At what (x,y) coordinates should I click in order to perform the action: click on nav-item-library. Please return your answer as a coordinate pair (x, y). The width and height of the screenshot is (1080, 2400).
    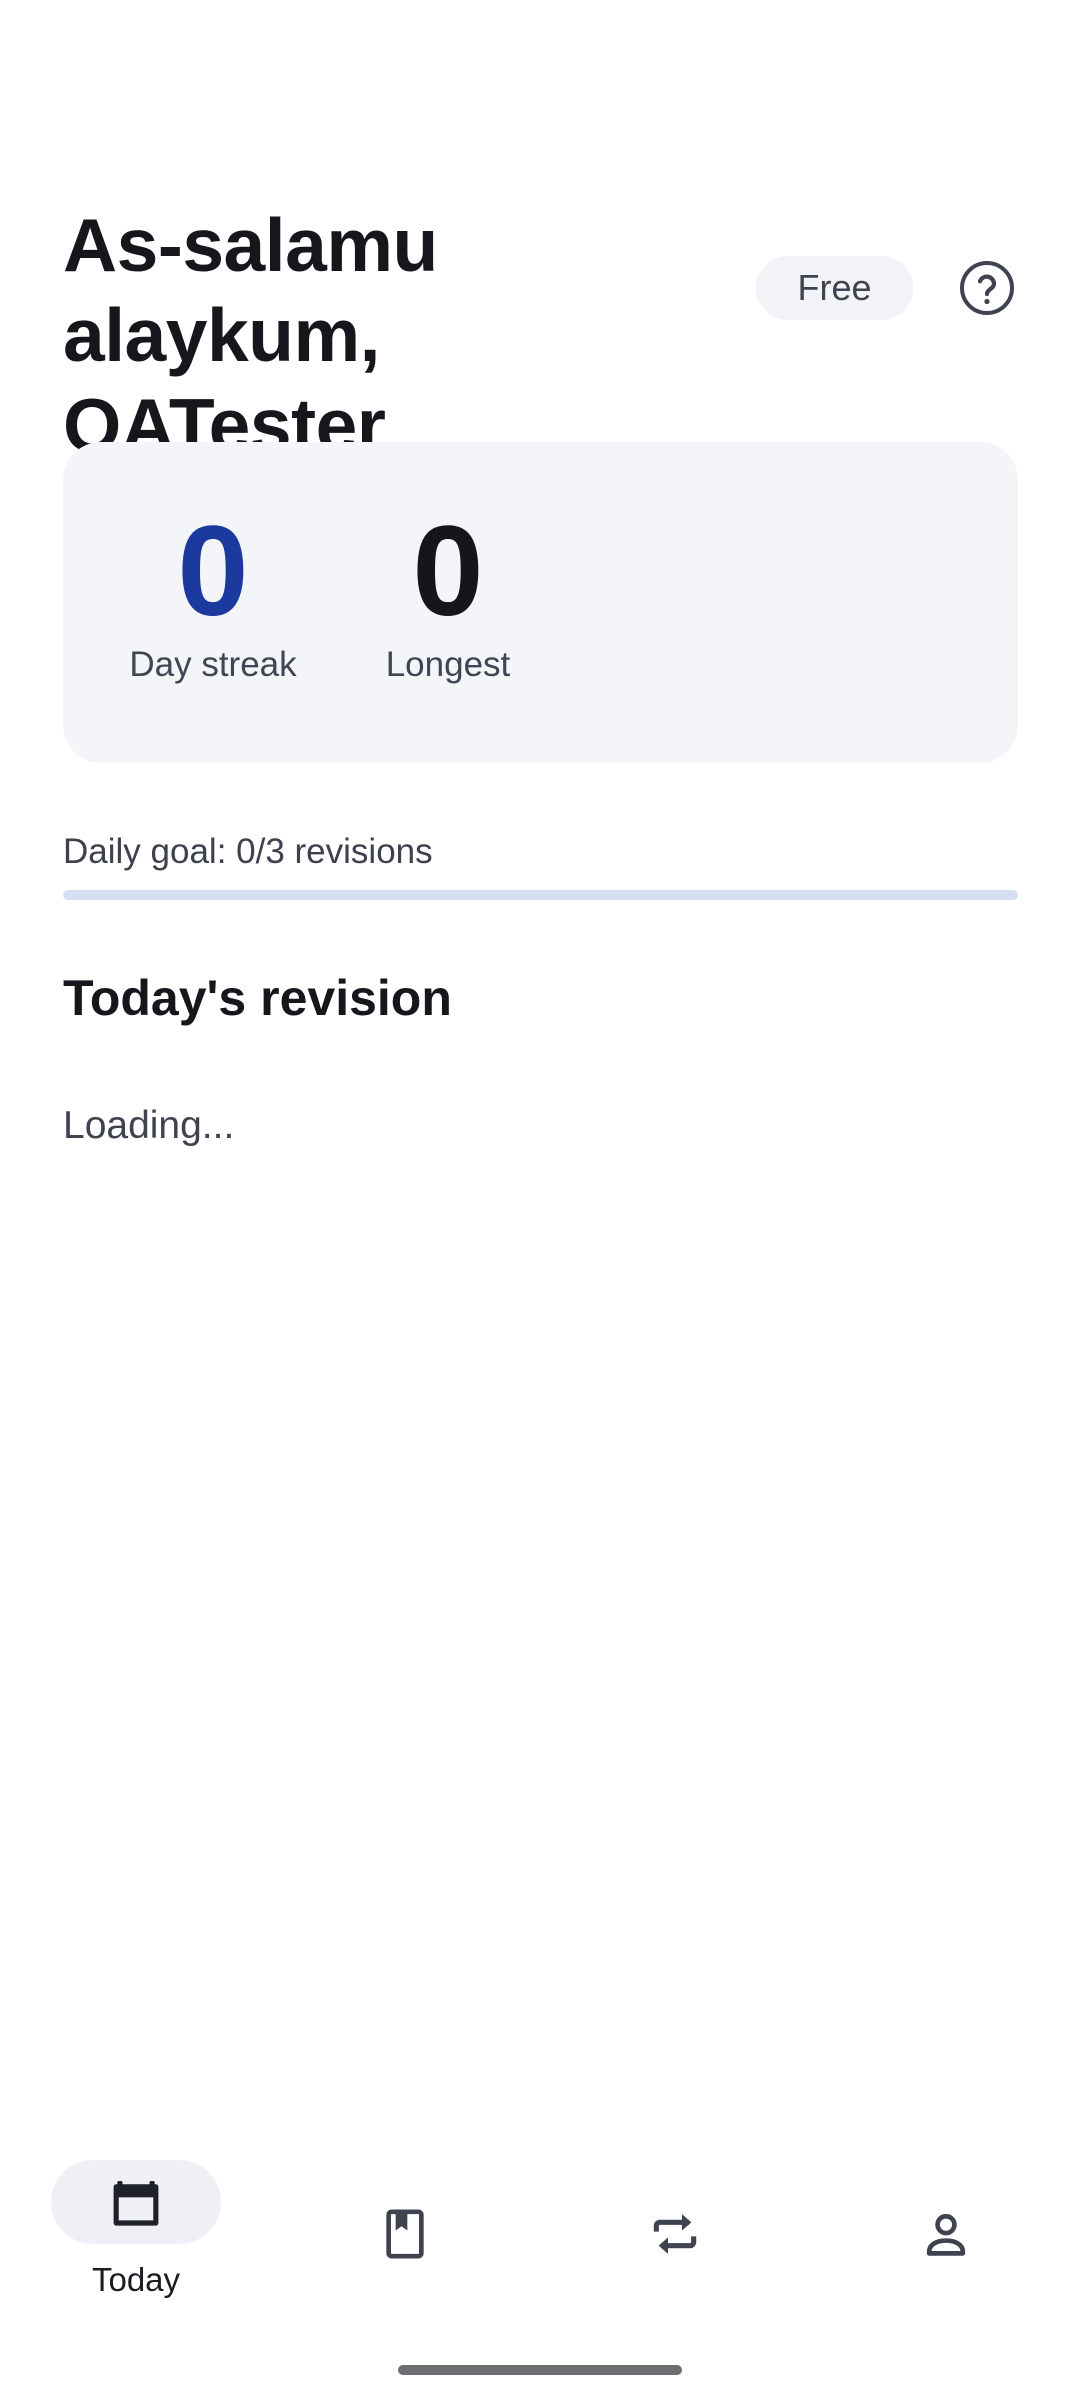
    Looking at the image, I should click on (405, 2230).